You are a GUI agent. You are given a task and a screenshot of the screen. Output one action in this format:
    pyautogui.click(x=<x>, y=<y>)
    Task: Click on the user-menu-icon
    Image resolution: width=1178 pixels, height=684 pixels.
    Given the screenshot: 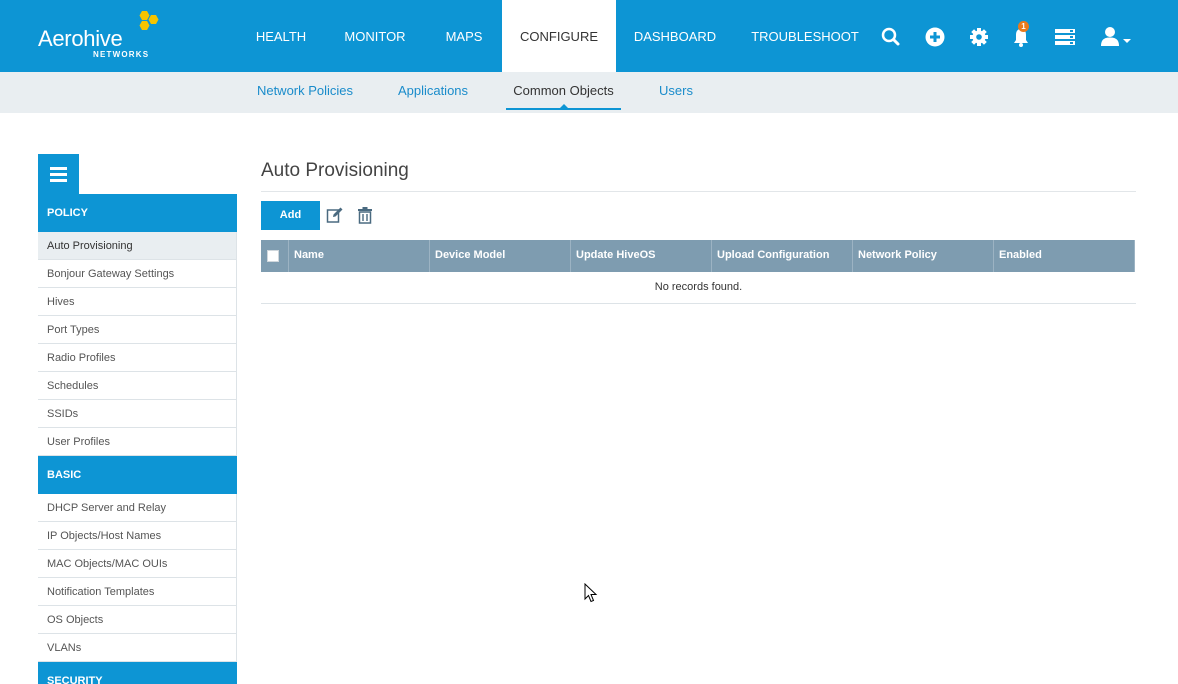 What is the action you would take?
    pyautogui.click(x=1117, y=37)
    